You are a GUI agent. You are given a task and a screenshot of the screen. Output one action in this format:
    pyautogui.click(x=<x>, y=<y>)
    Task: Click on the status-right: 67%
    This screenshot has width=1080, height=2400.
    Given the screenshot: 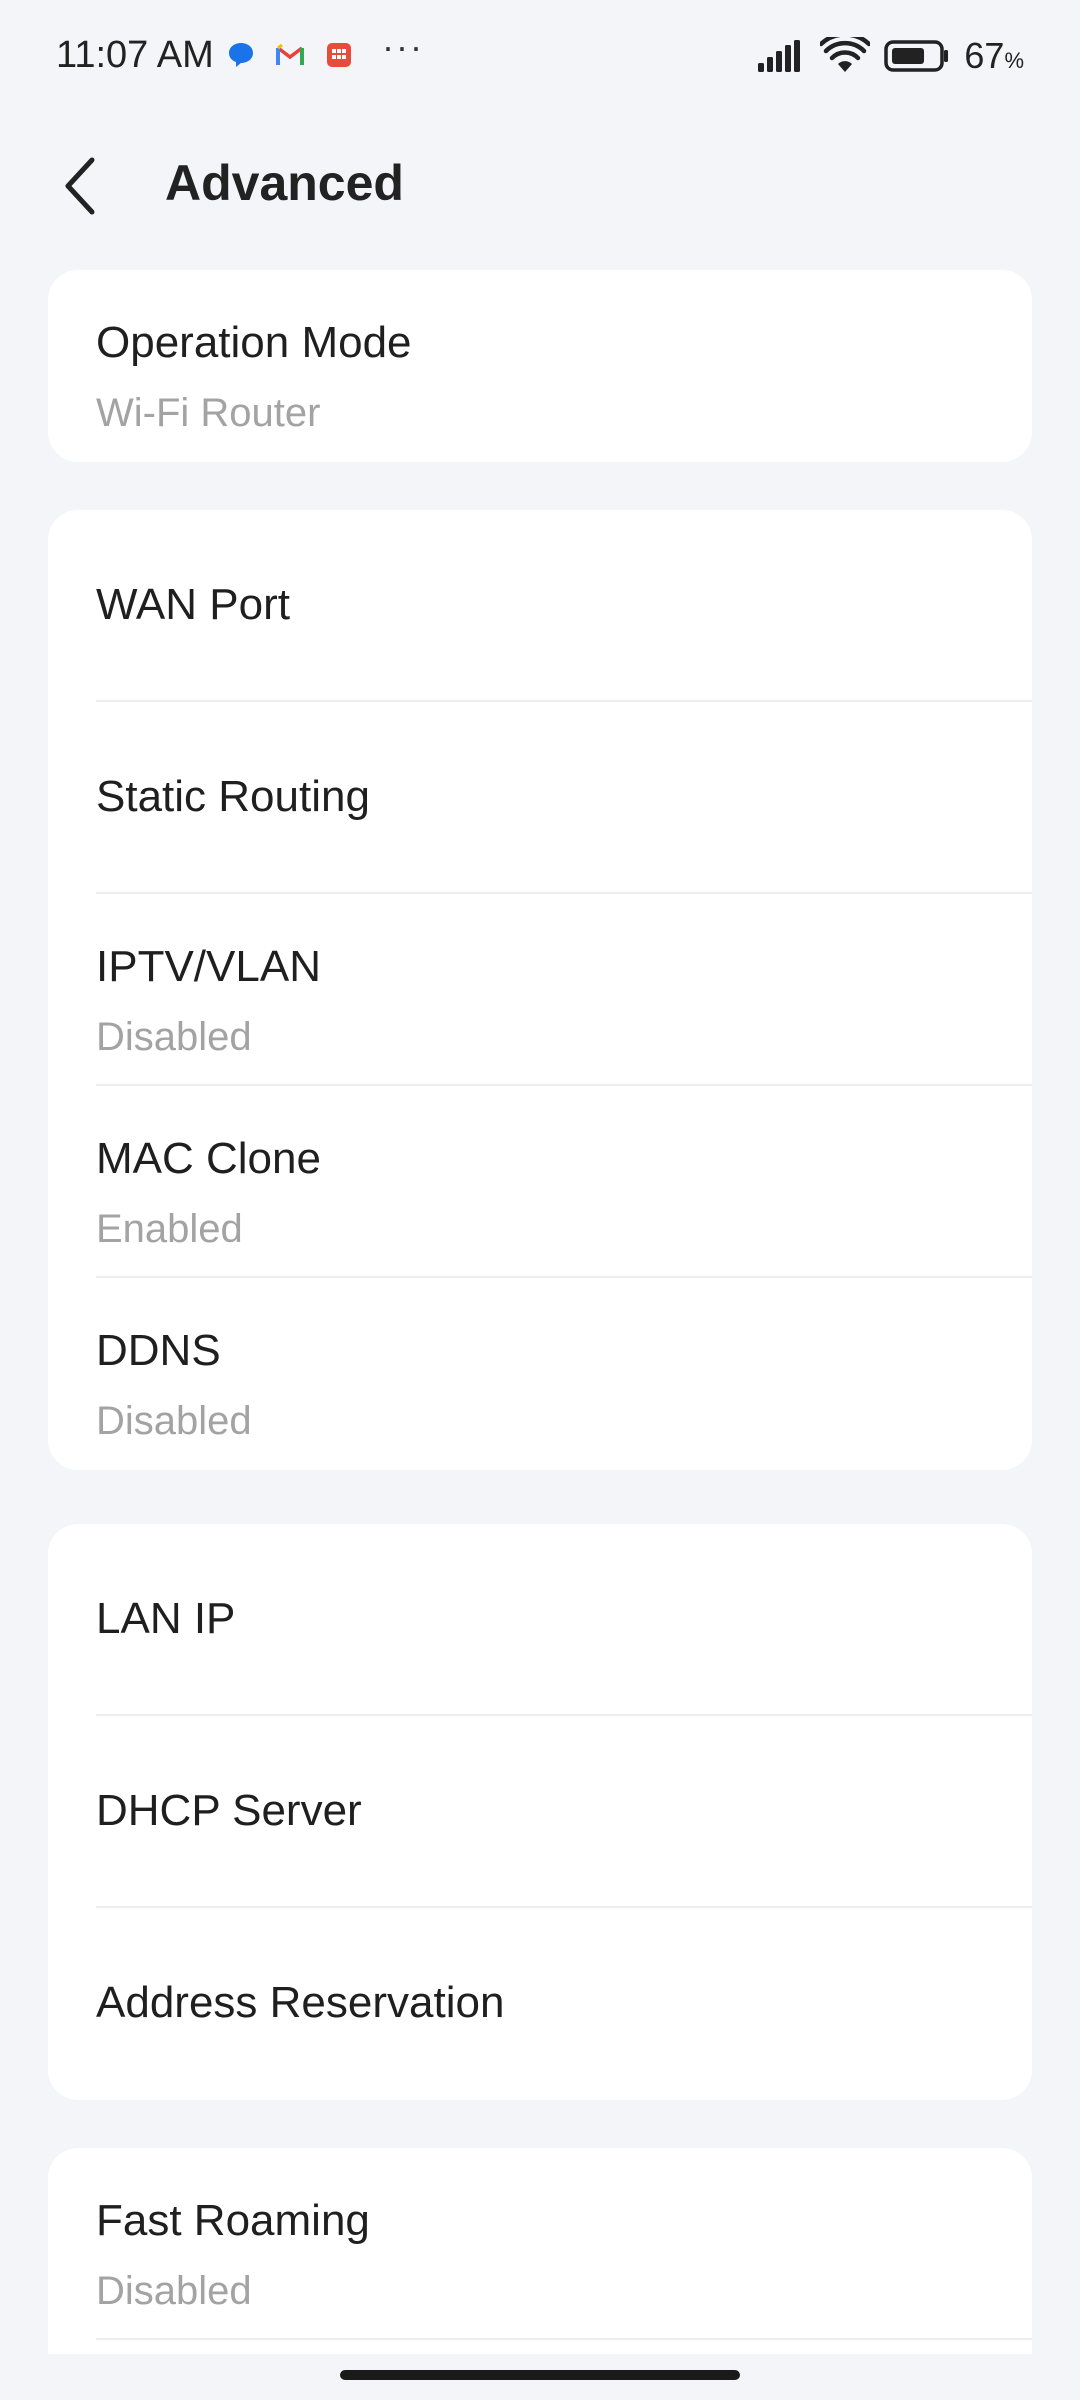 What is the action you would take?
    pyautogui.click(x=890, y=56)
    